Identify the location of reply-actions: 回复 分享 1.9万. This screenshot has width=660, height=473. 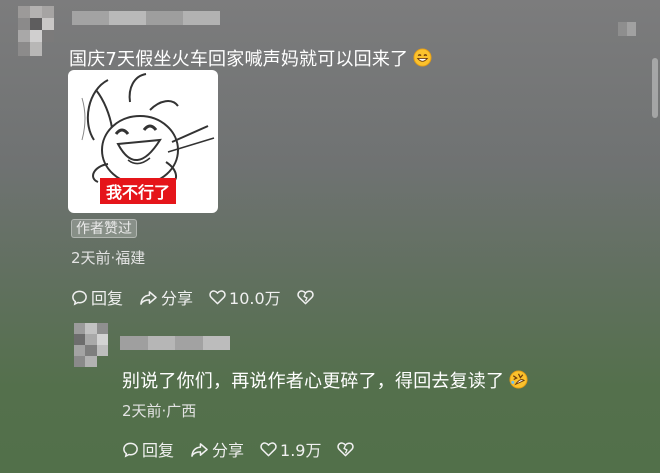
(247, 449).